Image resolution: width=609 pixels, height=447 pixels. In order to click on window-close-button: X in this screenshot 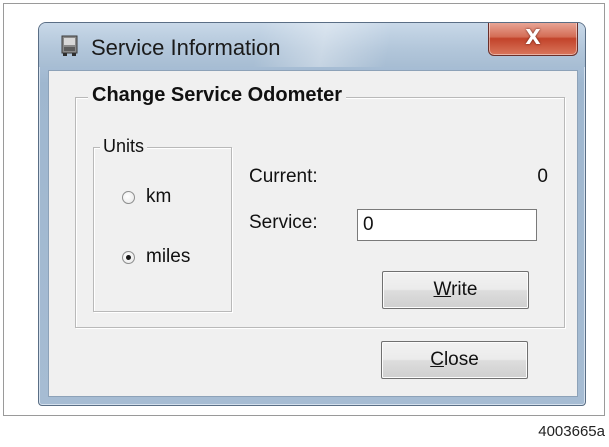, I will do `click(533, 39)`.